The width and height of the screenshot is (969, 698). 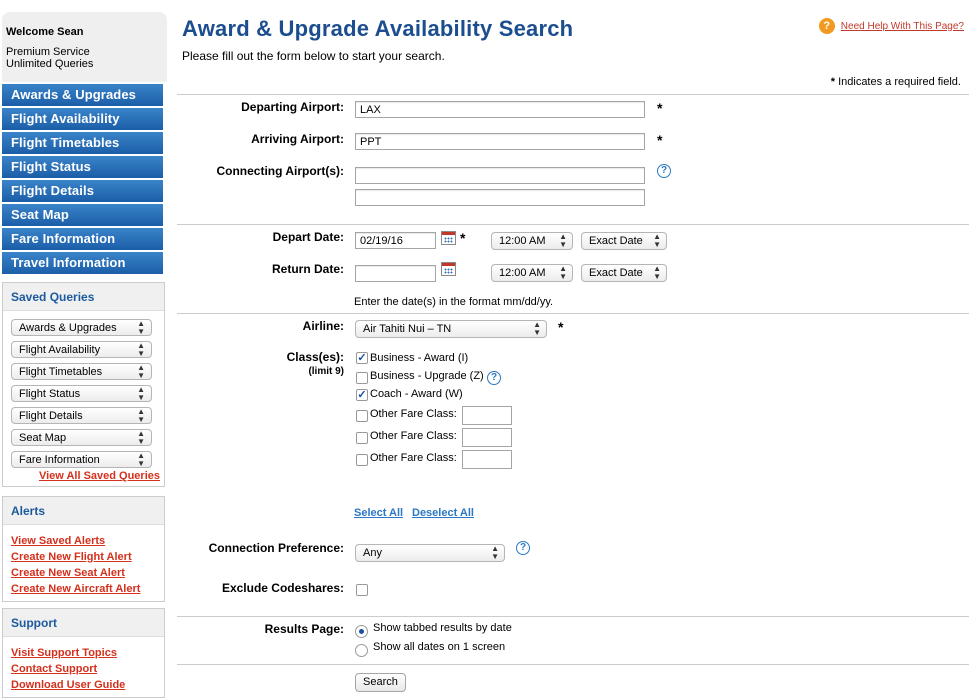 I want to click on saved-query-awards-select: Awards & Upgrades ▲ ▼, so click(x=81, y=327).